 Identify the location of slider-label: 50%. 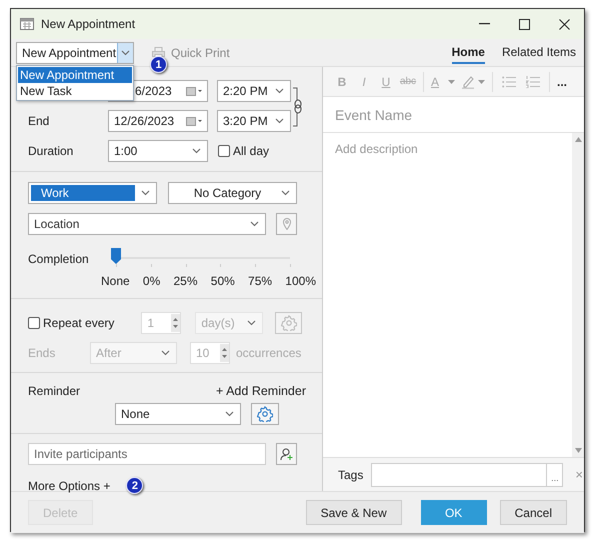
(222, 281).